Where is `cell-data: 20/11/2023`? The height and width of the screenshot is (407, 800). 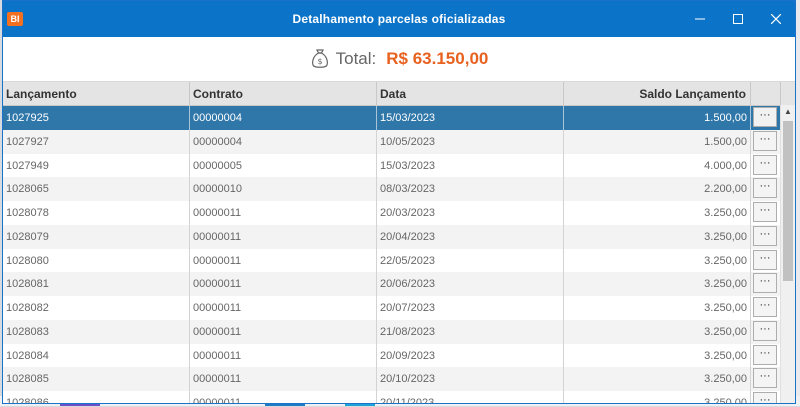
cell-data: 20/11/2023 is located at coordinates (470, 397).